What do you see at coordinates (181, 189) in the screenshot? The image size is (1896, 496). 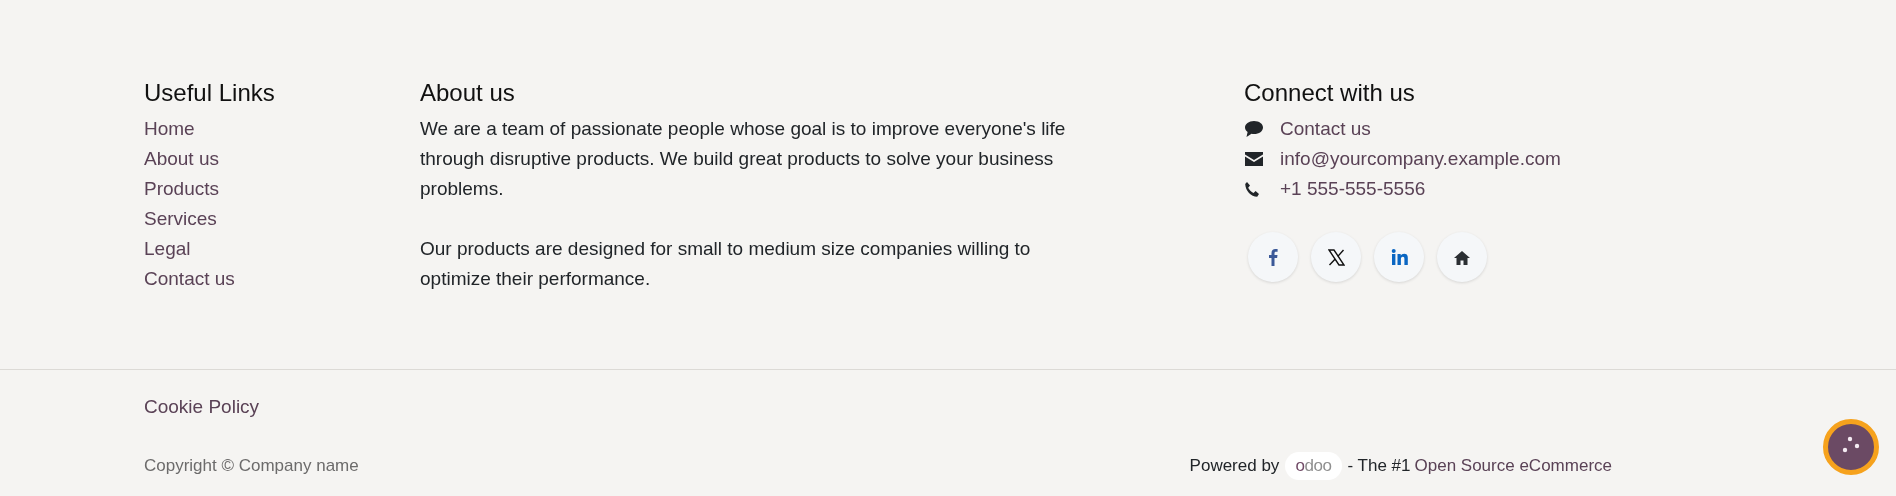 I see `footer-link: Products` at bounding box center [181, 189].